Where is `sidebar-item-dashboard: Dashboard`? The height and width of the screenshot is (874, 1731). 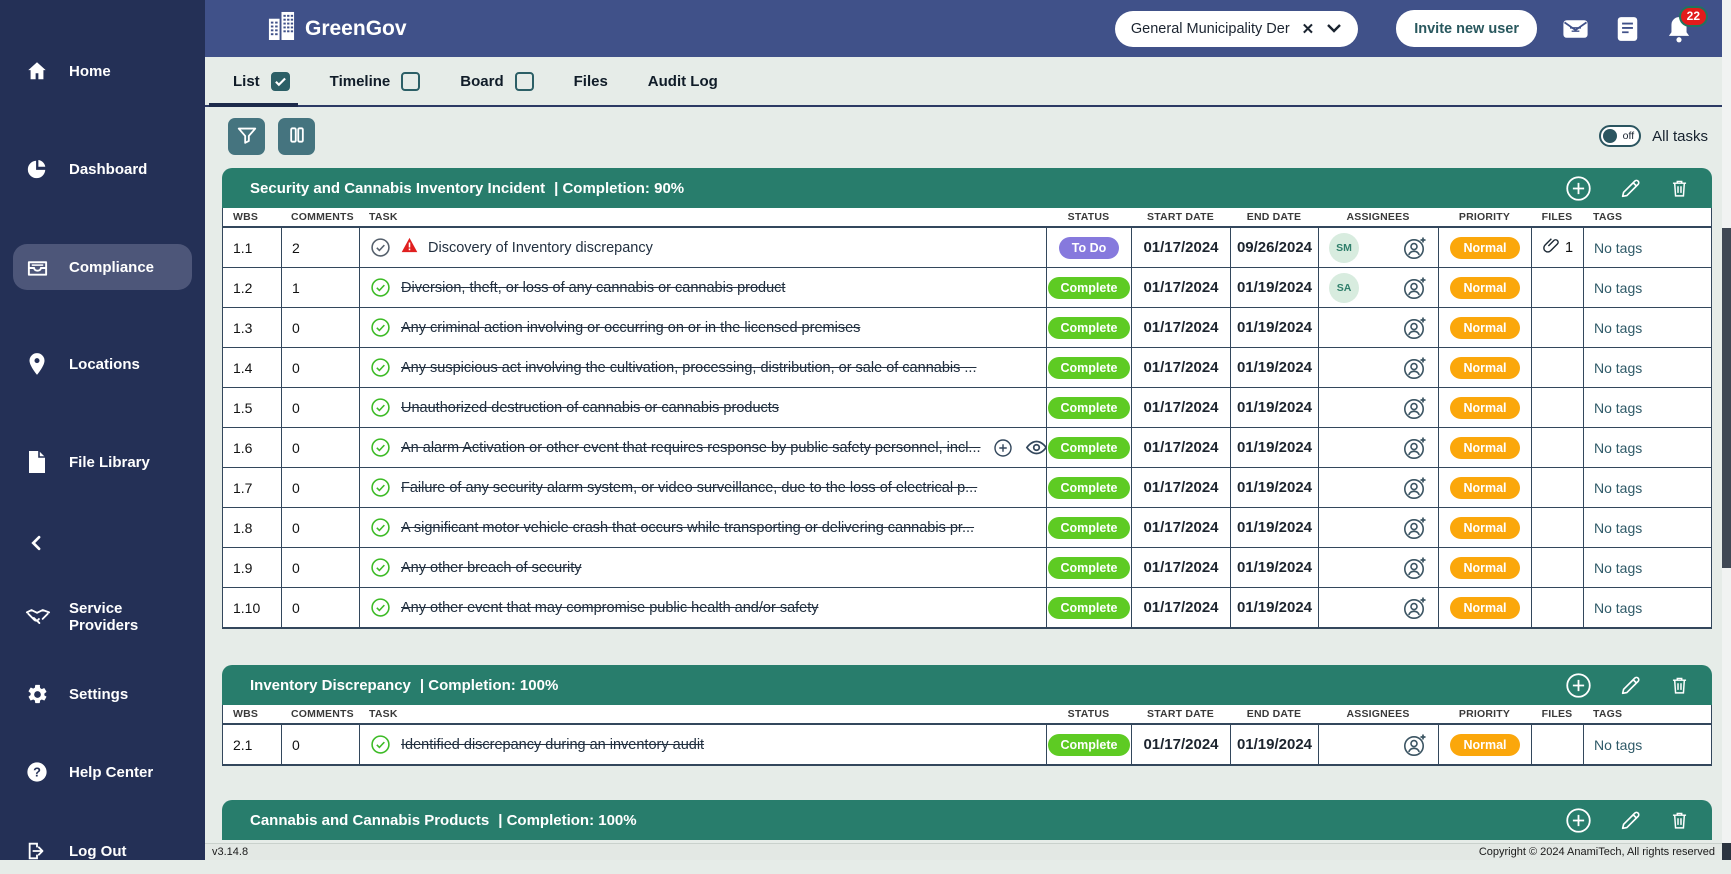
sidebar-item-dashboard: Dashboard is located at coordinates (102, 169).